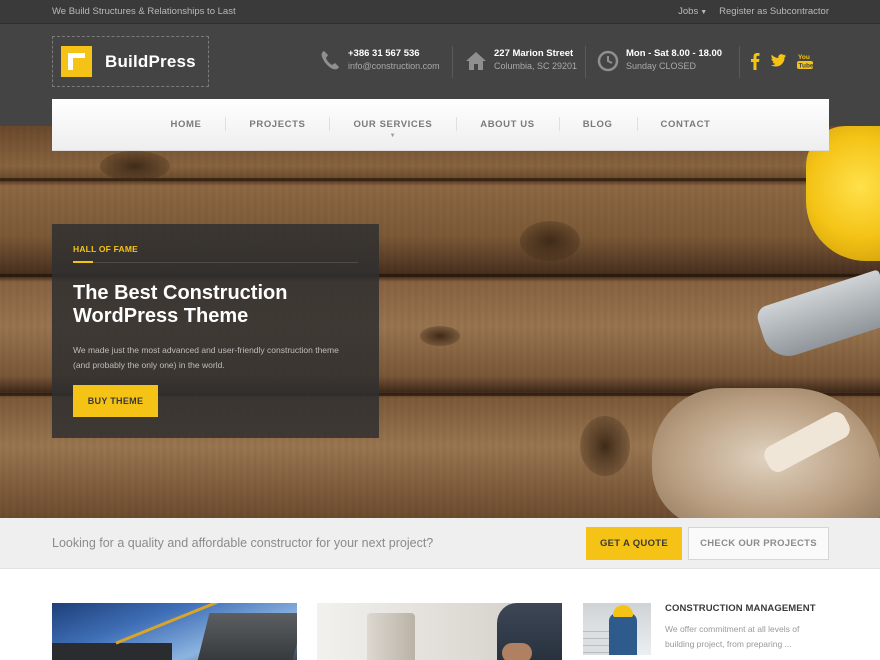  Describe the element at coordinates (394, 54) in the screenshot. I see `phone-number: +386 31 567 536` at that location.